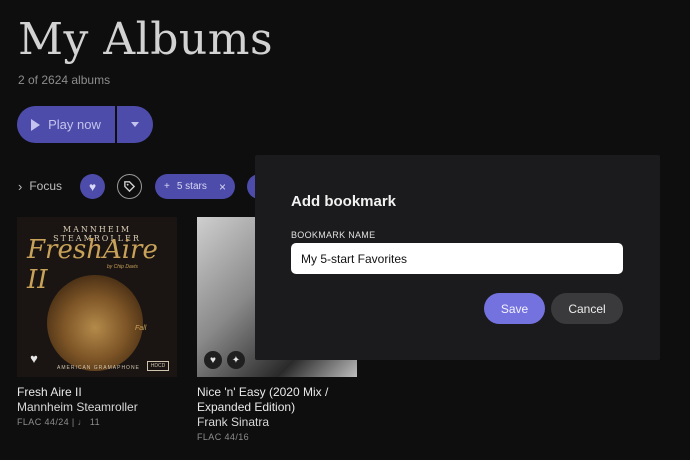  Describe the element at coordinates (97, 407) in the screenshot. I see `album-artist: Mannheim Steamroller` at that location.